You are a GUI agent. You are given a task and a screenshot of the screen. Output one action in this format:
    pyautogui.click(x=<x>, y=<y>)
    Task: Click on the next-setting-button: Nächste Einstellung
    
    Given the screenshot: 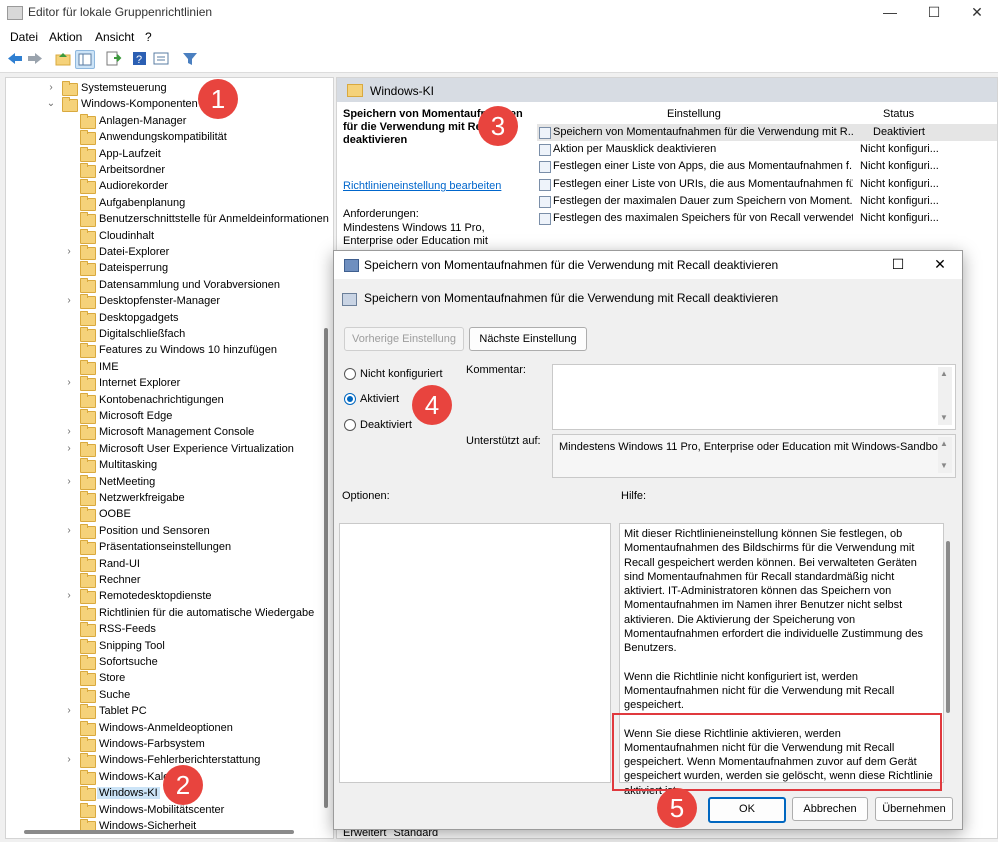 What is the action you would take?
    pyautogui.click(x=528, y=339)
    